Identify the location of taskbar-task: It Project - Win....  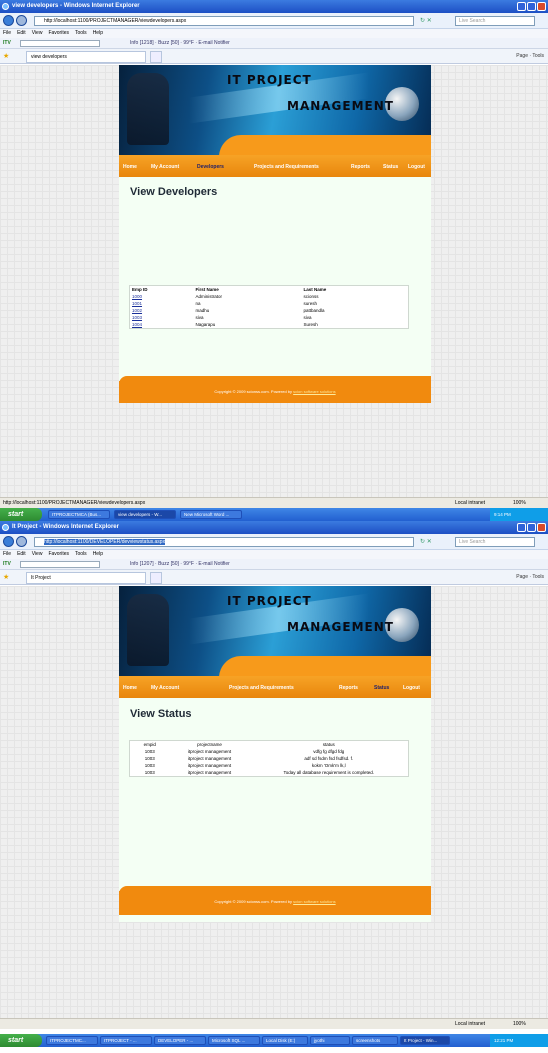
(425, 1040).